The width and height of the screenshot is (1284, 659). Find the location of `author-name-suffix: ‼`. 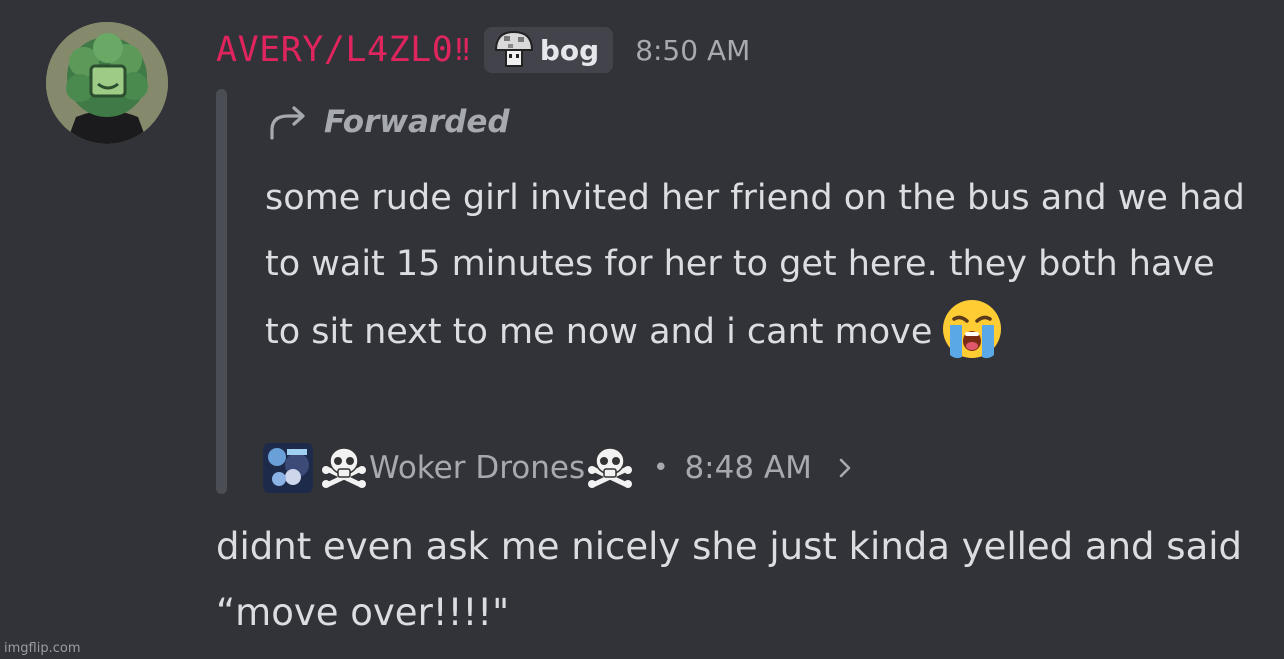

author-name-suffix: ‼ is located at coordinates (462, 50).